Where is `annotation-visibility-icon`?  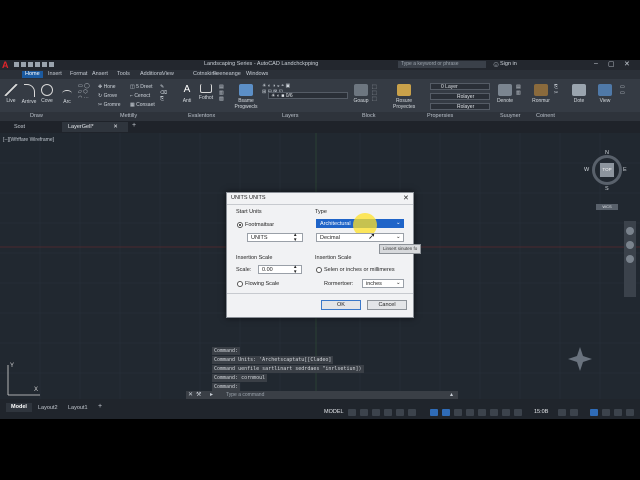
annotation-visibility-icon is located at coordinates (518, 412).